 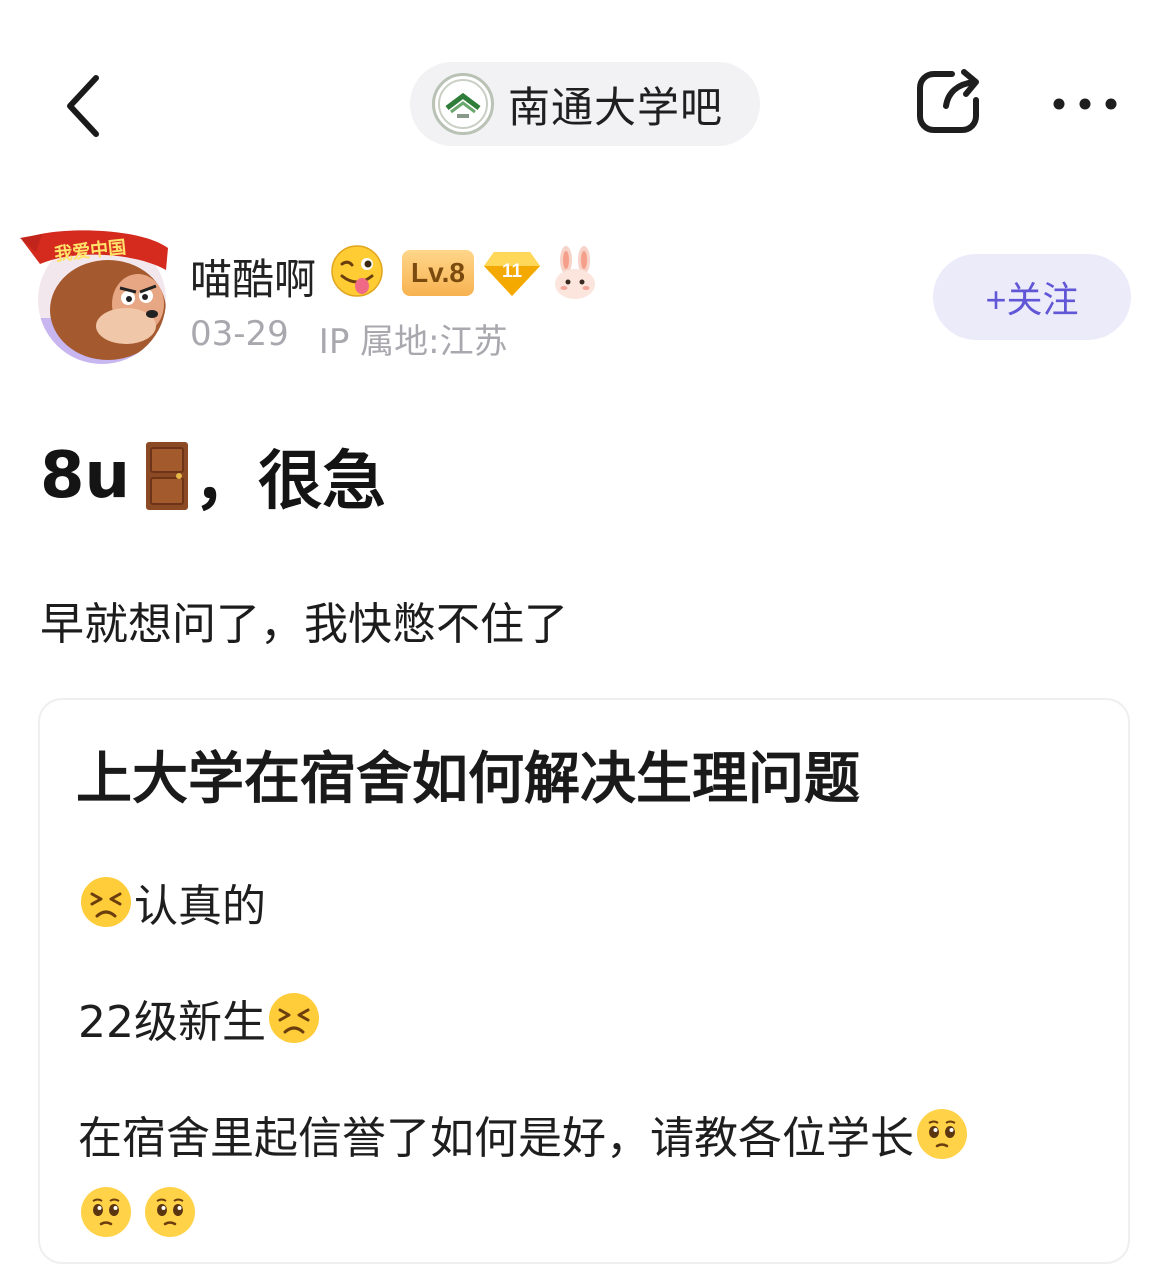 What do you see at coordinates (512, 271) in the screenshot?
I see `gem-level: 11` at bounding box center [512, 271].